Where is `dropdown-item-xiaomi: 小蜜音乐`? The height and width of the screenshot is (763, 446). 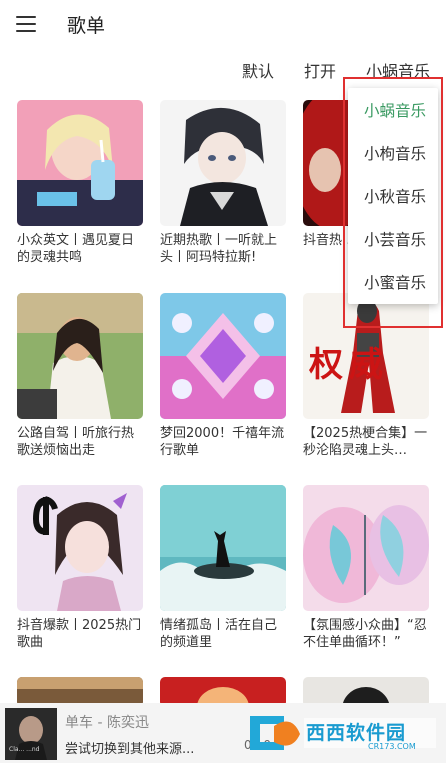 dropdown-item-xiaomi: 小蜜音乐 is located at coordinates (393, 283).